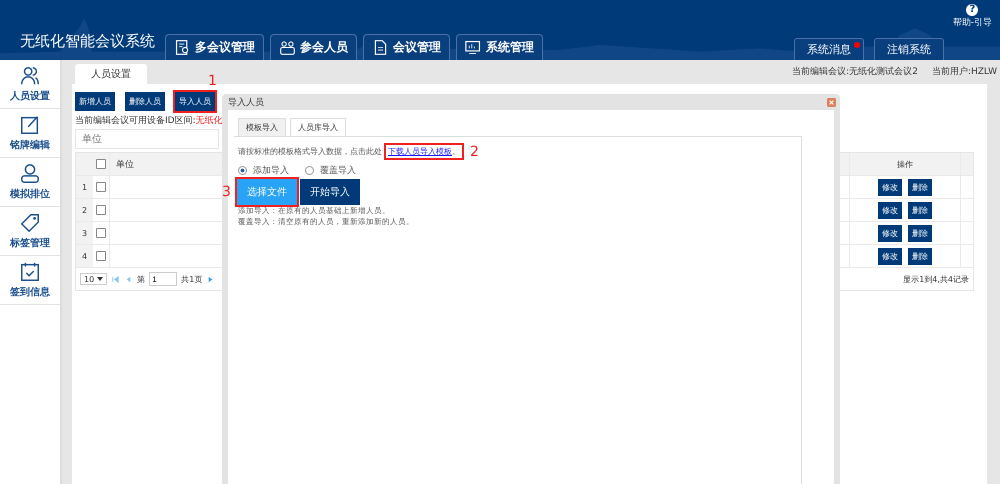 This screenshot has width=1000, height=484. Describe the element at coordinates (831, 102) in the screenshot. I see `close-icon` at that location.